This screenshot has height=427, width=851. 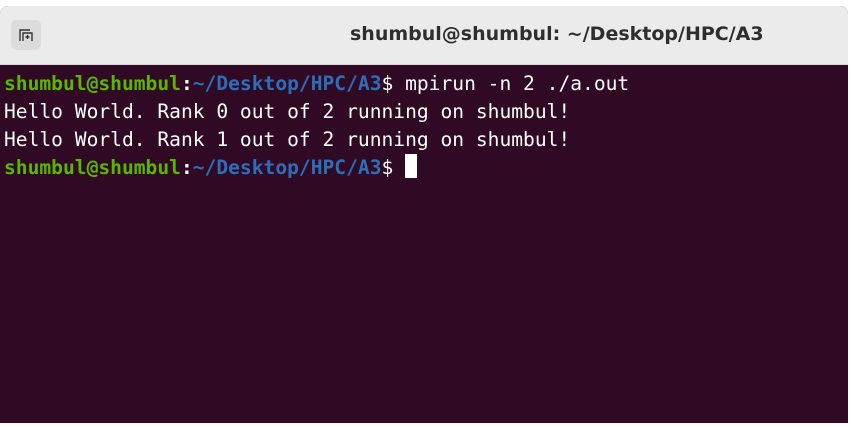 I want to click on prompt-line: shumbul@shumbul:~/Desktop/HPC/A3$, so click(x=426, y=168).